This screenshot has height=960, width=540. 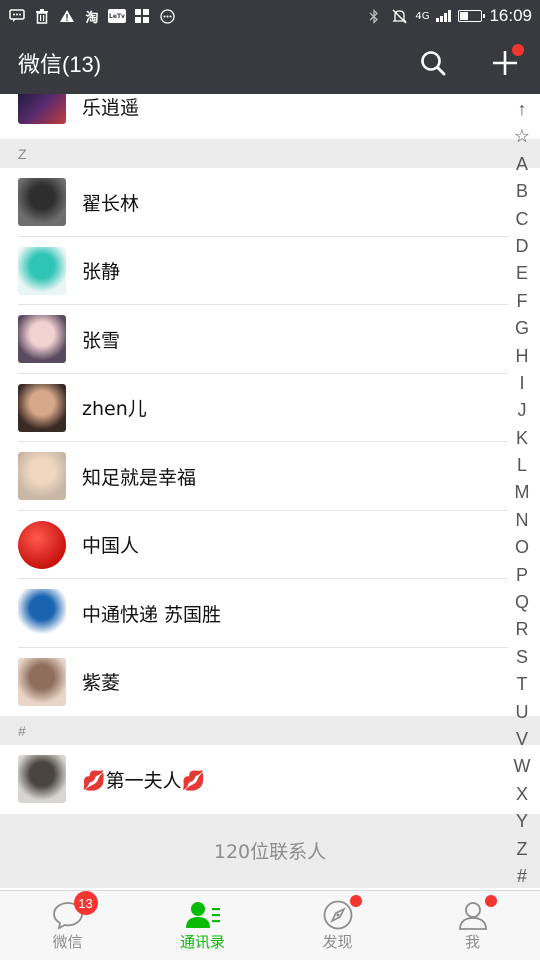 What do you see at coordinates (522, 109) in the screenshot?
I see `index-letter: ↑` at bounding box center [522, 109].